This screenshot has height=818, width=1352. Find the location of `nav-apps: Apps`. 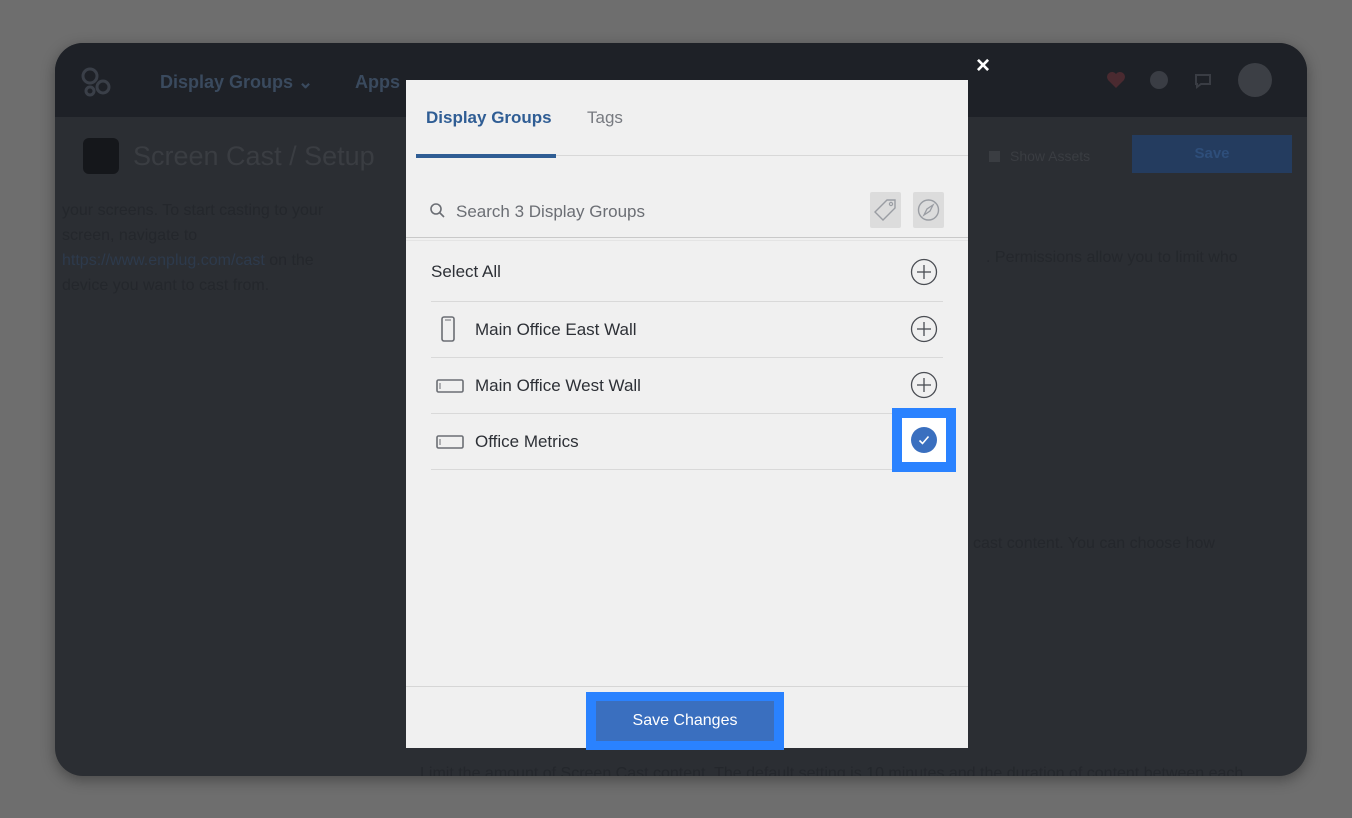

nav-apps: Apps is located at coordinates (377, 82).